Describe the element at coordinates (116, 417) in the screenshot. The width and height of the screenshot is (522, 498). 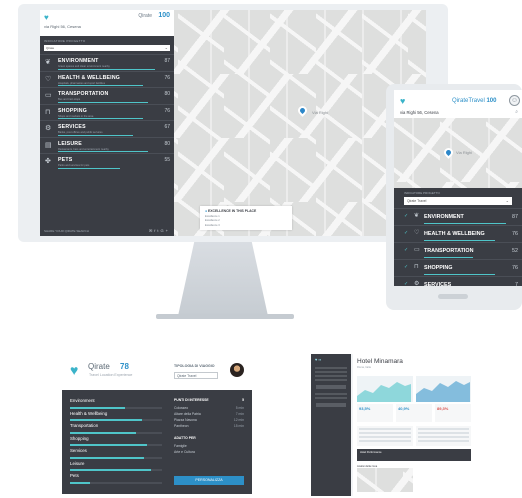
I see `card-category-item: Health & Wellbeing` at that location.